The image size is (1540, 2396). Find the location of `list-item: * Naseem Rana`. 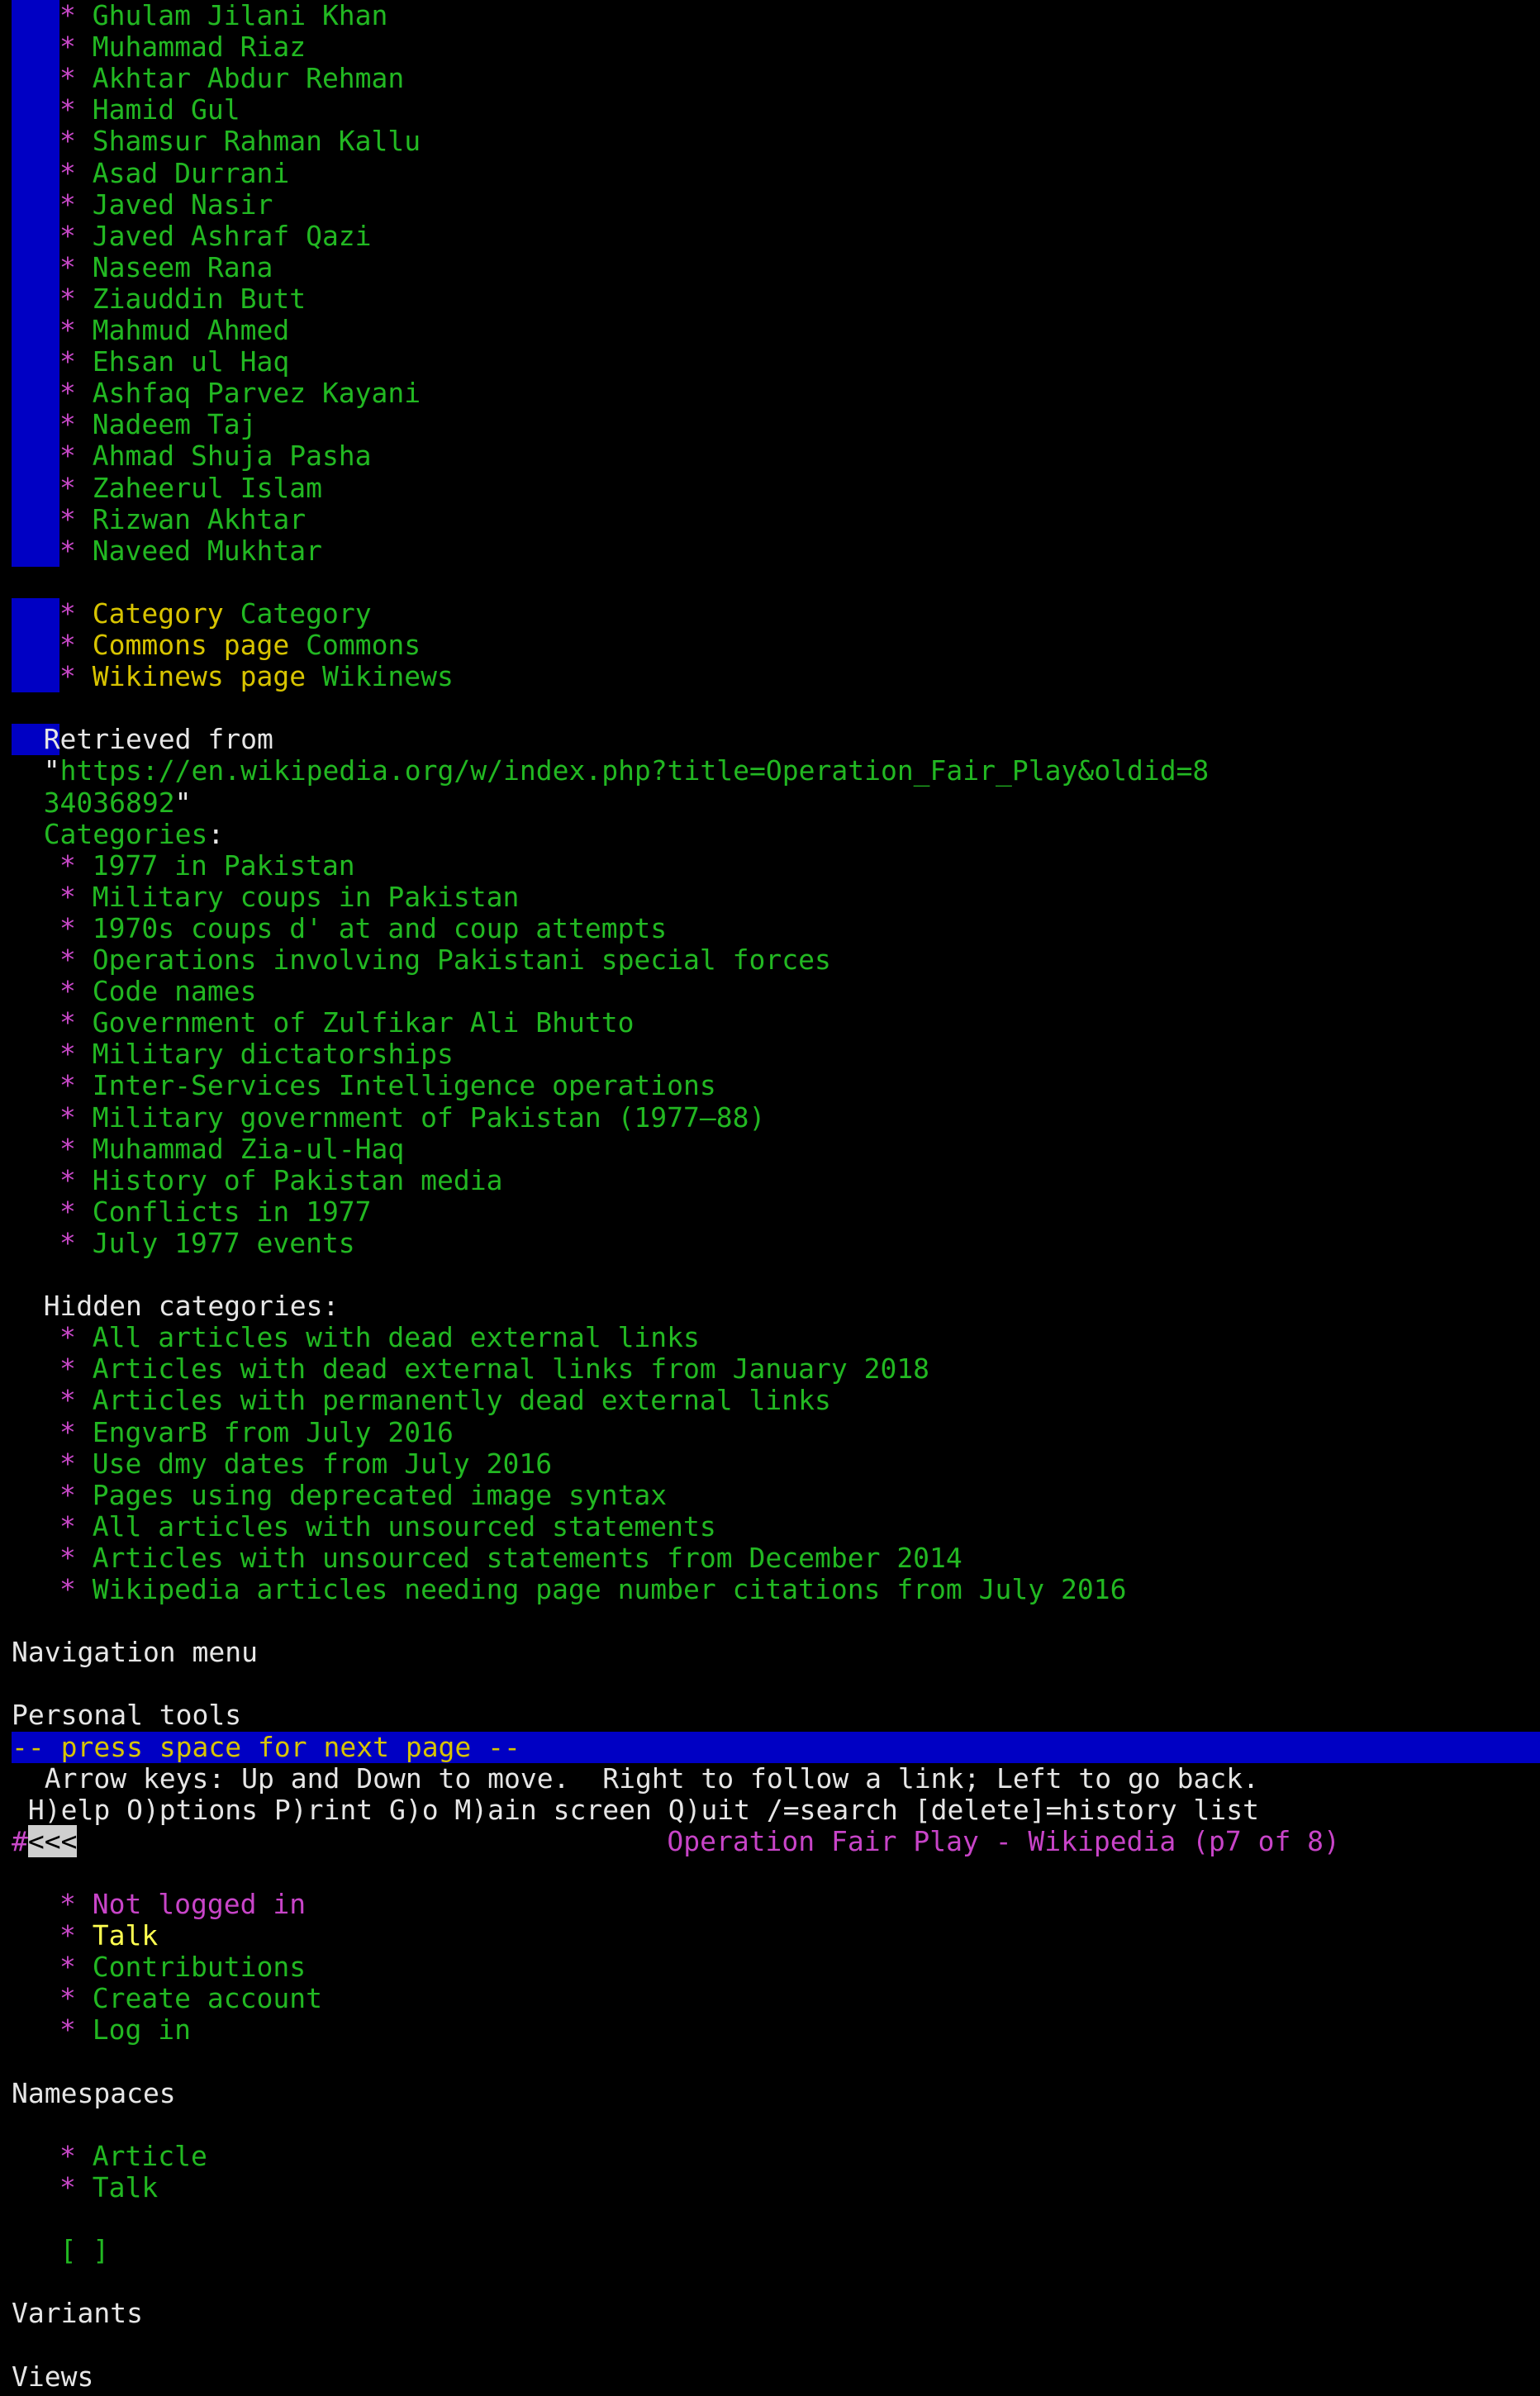

list-item: * Naseem Rana is located at coordinates (166, 267).